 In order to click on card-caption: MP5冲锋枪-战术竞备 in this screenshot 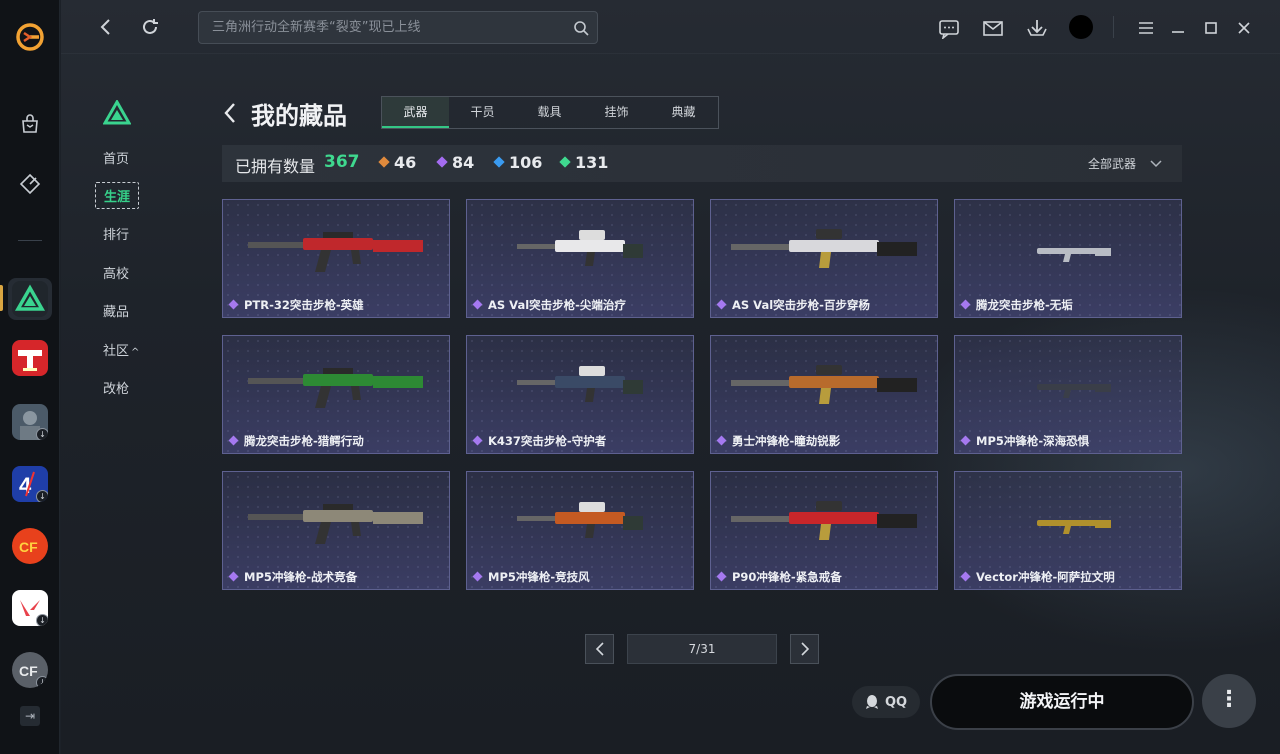, I will do `click(293, 577)`.